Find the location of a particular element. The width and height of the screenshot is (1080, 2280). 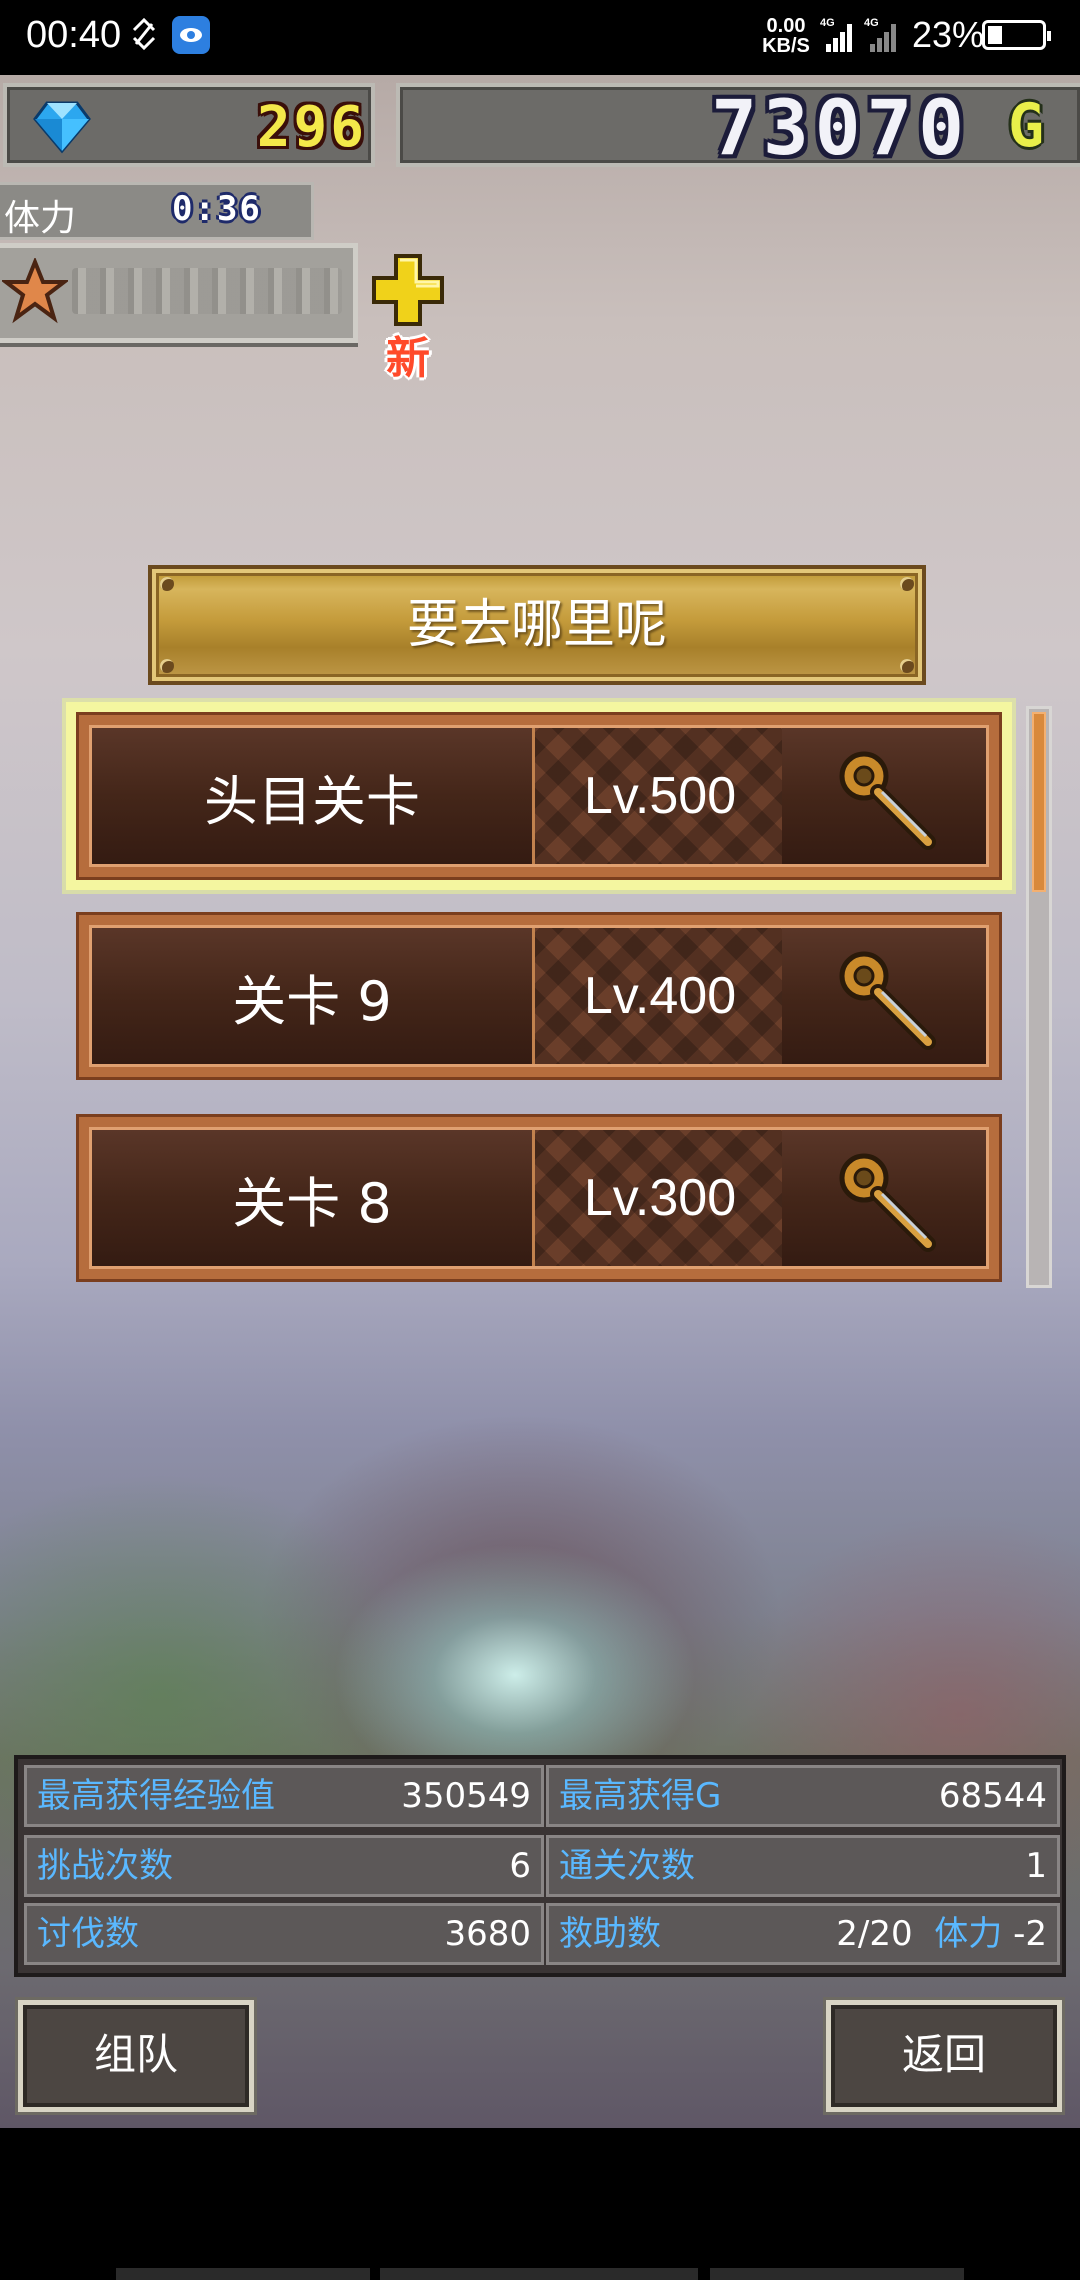

stamina-timer: 0:36 is located at coordinates (217, 209).